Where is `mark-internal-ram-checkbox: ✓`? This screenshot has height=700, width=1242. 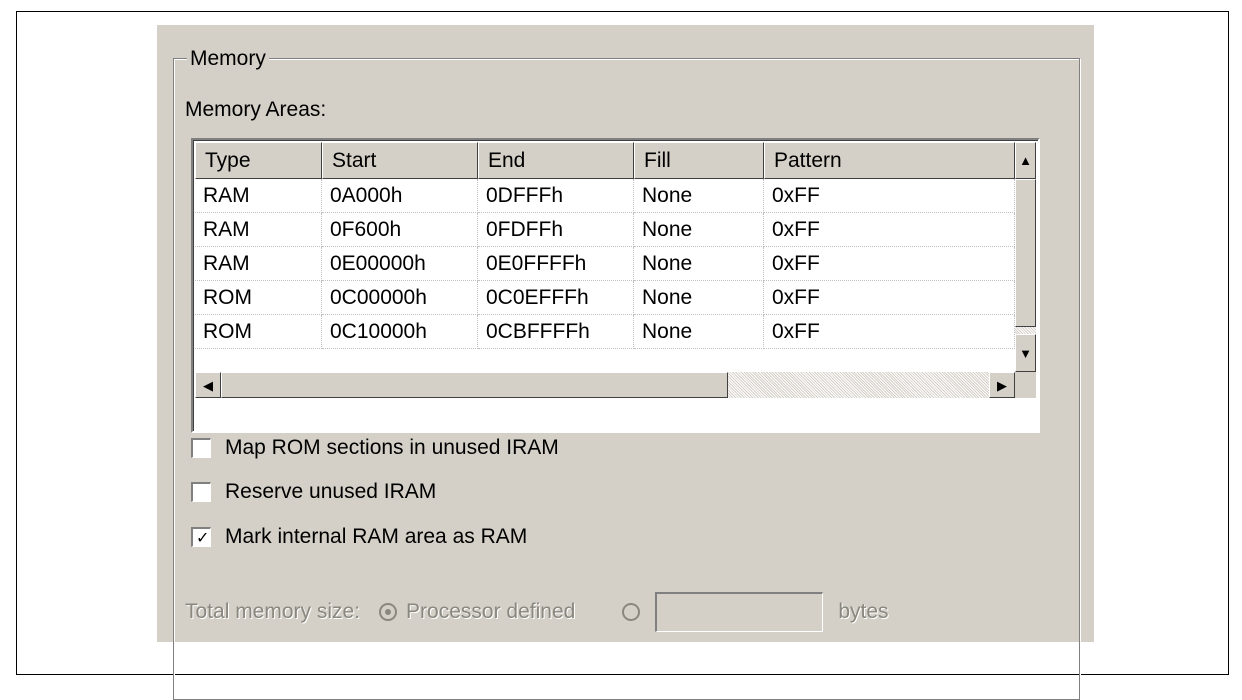 mark-internal-ram-checkbox: ✓ is located at coordinates (201, 537).